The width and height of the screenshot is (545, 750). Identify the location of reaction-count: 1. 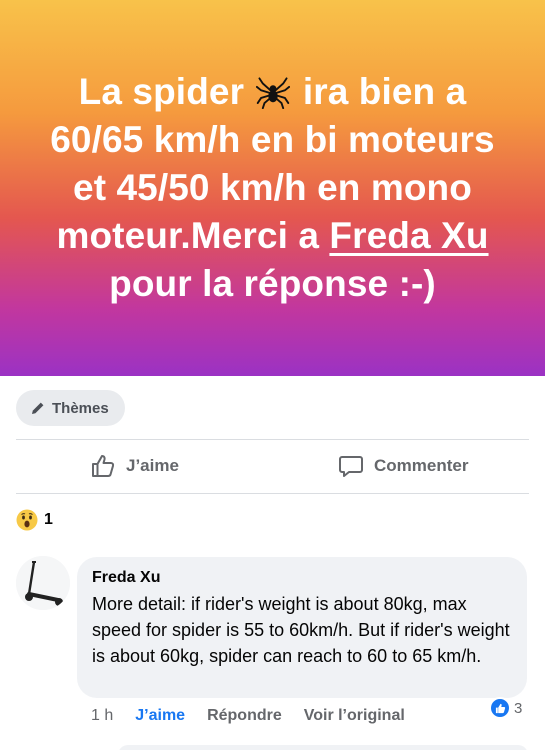
(48, 519).